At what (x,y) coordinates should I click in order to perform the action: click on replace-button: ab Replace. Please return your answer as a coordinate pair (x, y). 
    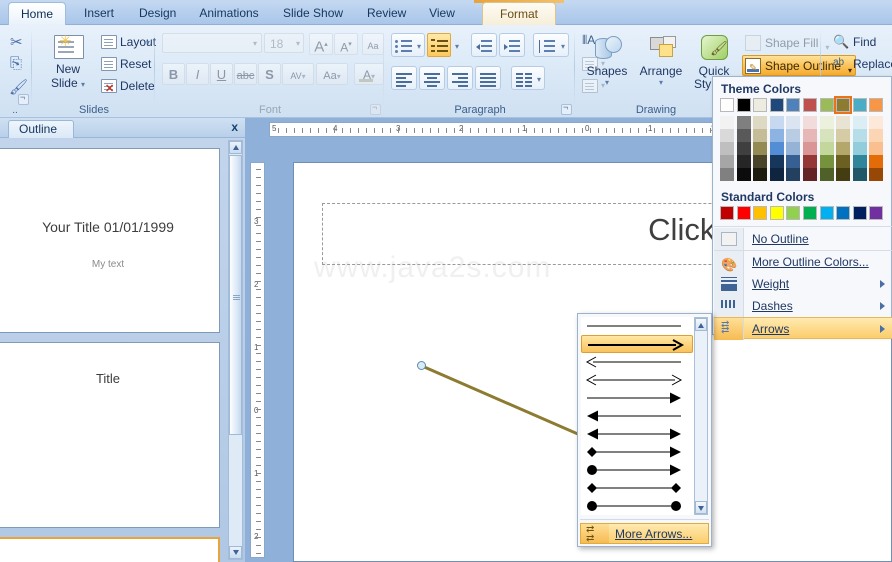
    Looking at the image, I should click on (861, 64).